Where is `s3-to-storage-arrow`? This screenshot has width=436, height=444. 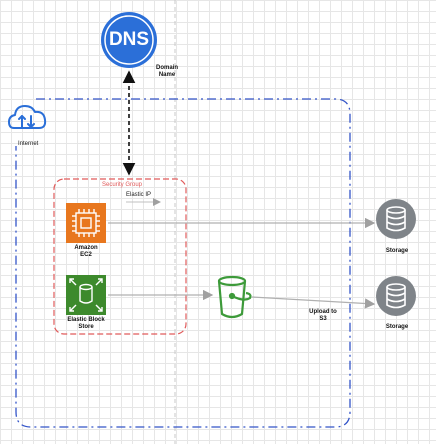
s3-to-storage-arrow is located at coordinates (313, 302).